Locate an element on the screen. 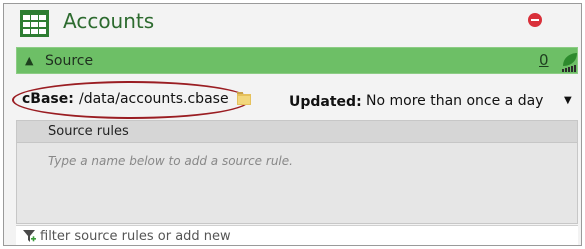 This screenshot has width=585, height=249. leaf-signal-icon is located at coordinates (569, 62).